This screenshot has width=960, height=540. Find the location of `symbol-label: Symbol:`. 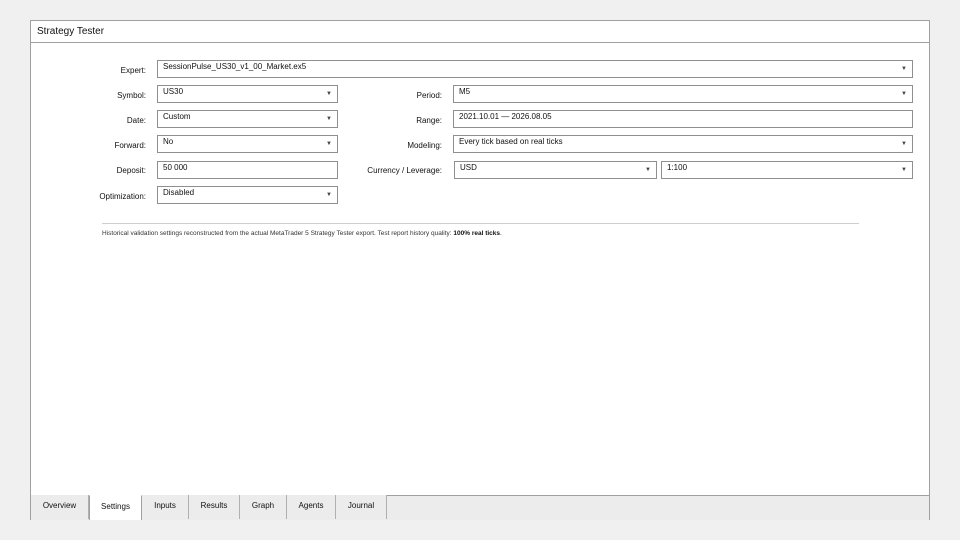

symbol-label: Symbol: is located at coordinates (131, 95).